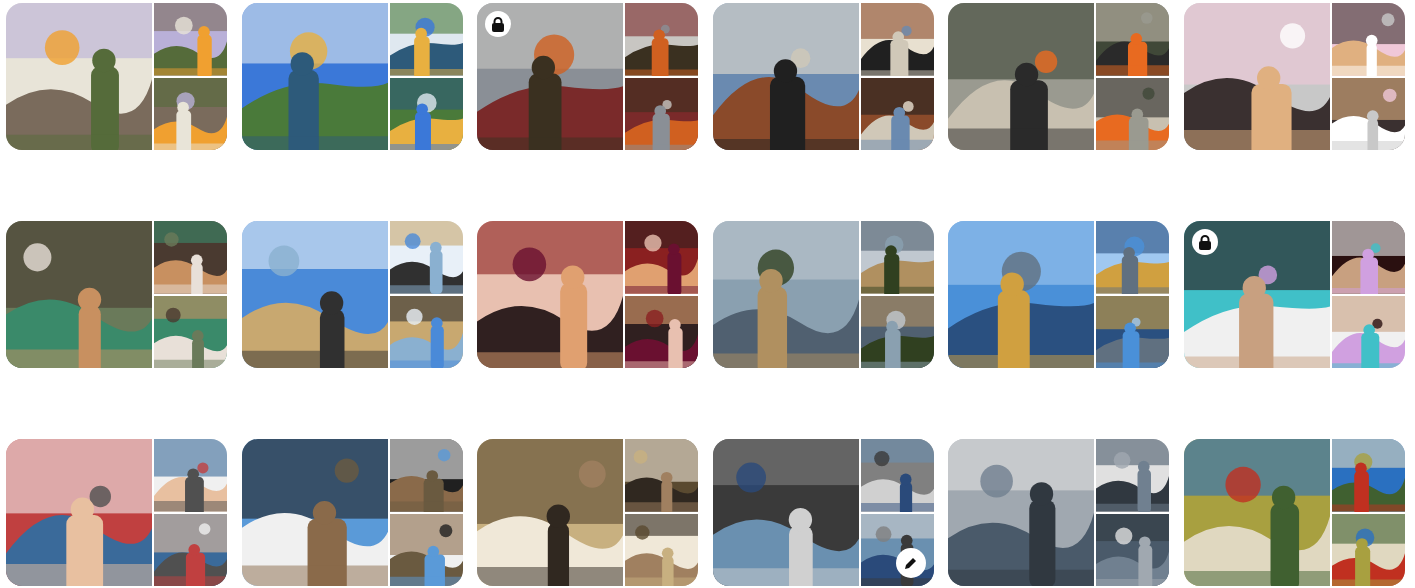 This screenshot has height=588, width=1415. What do you see at coordinates (498, 24) in the screenshot?
I see `lock-icon` at bounding box center [498, 24].